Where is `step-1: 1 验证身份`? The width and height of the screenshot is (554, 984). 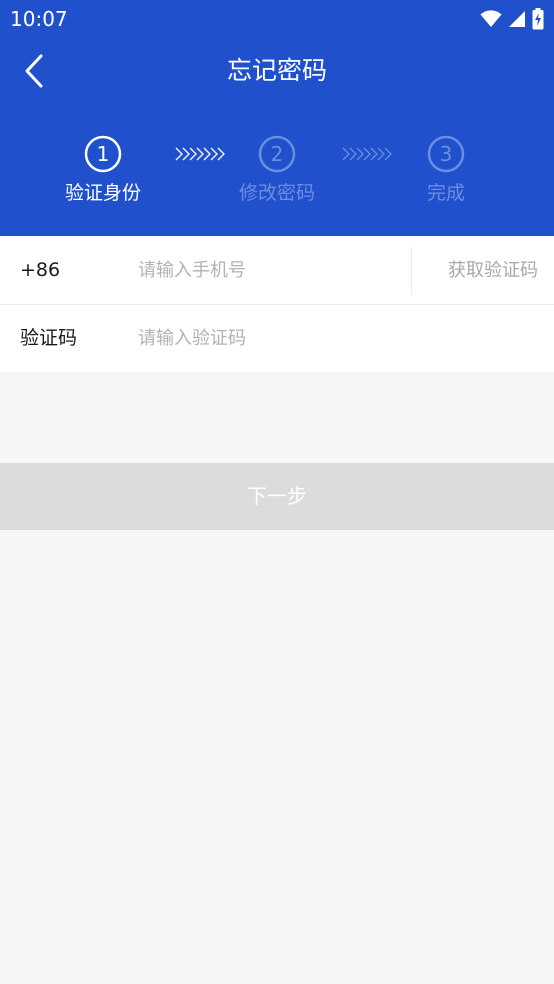 step-1: 1 验证身份 is located at coordinates (103, 170).